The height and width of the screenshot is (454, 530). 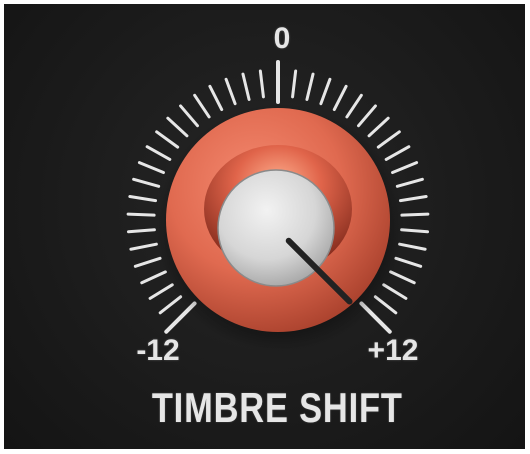 I want to click on scale-center-label: 0, so click(x=282, y=38).